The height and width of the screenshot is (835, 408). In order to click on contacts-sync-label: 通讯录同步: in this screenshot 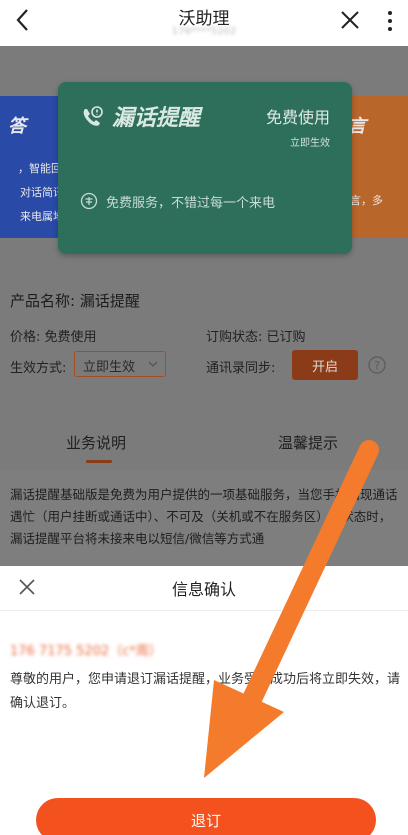, I will do `click(241, 368)`.